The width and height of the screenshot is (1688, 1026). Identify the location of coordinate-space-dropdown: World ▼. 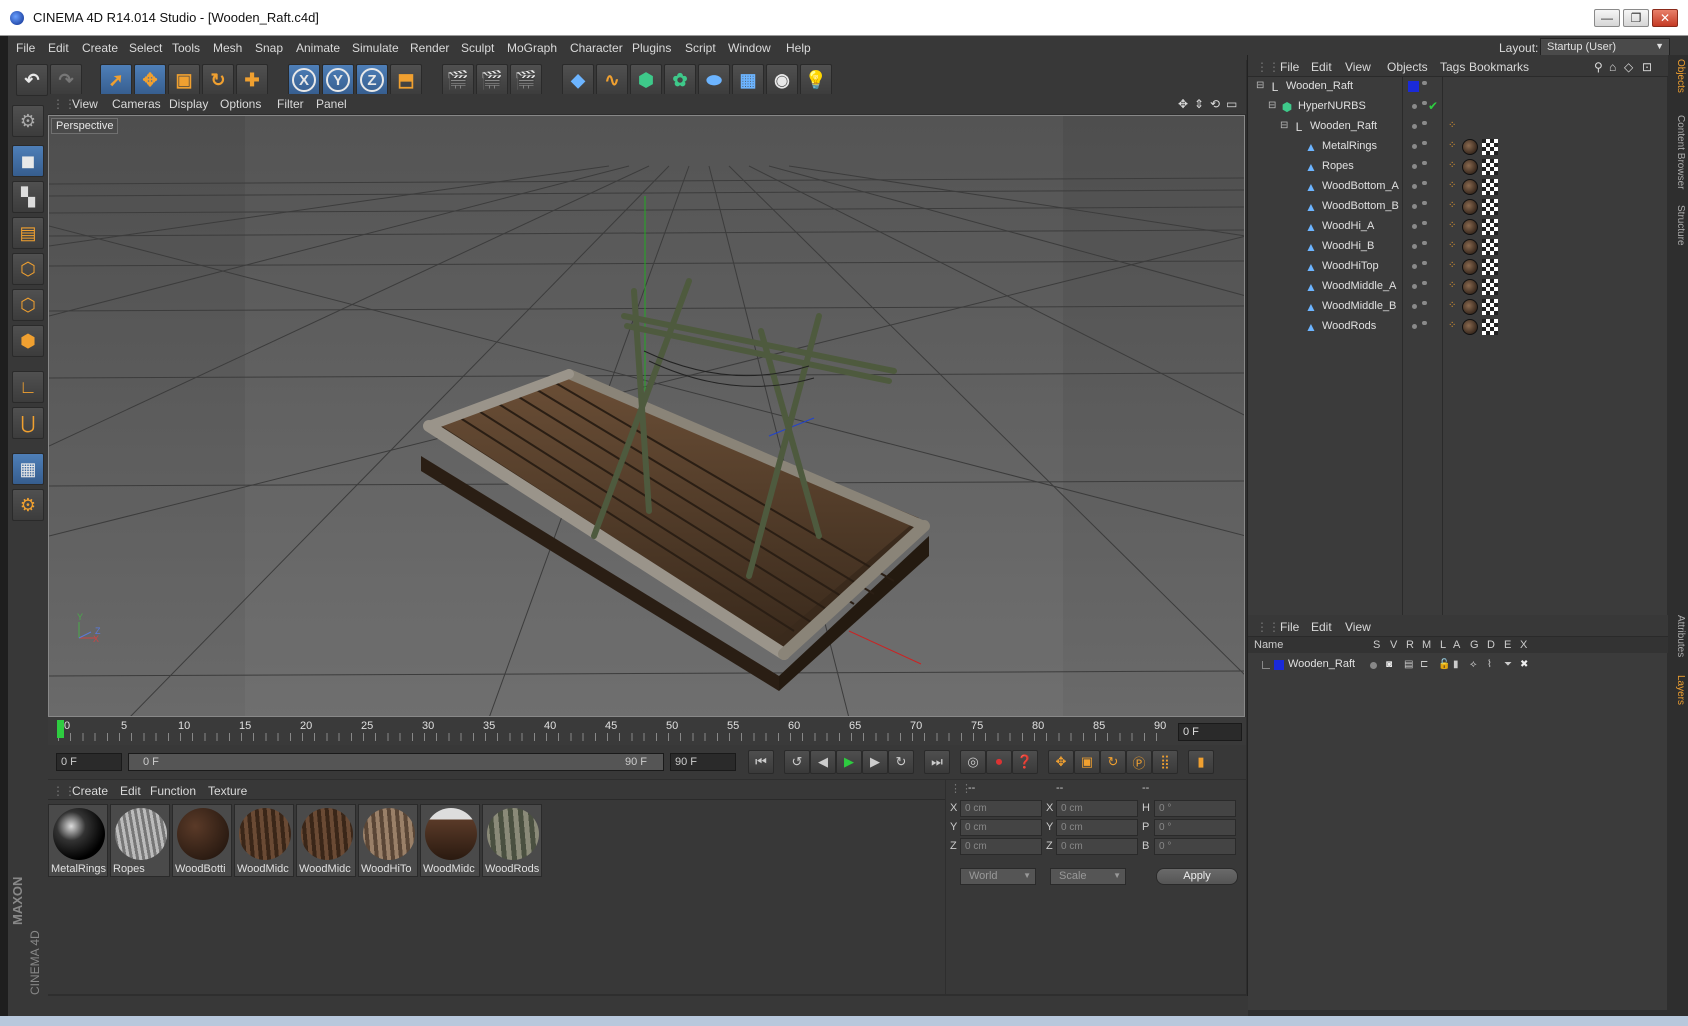
(998, 876).